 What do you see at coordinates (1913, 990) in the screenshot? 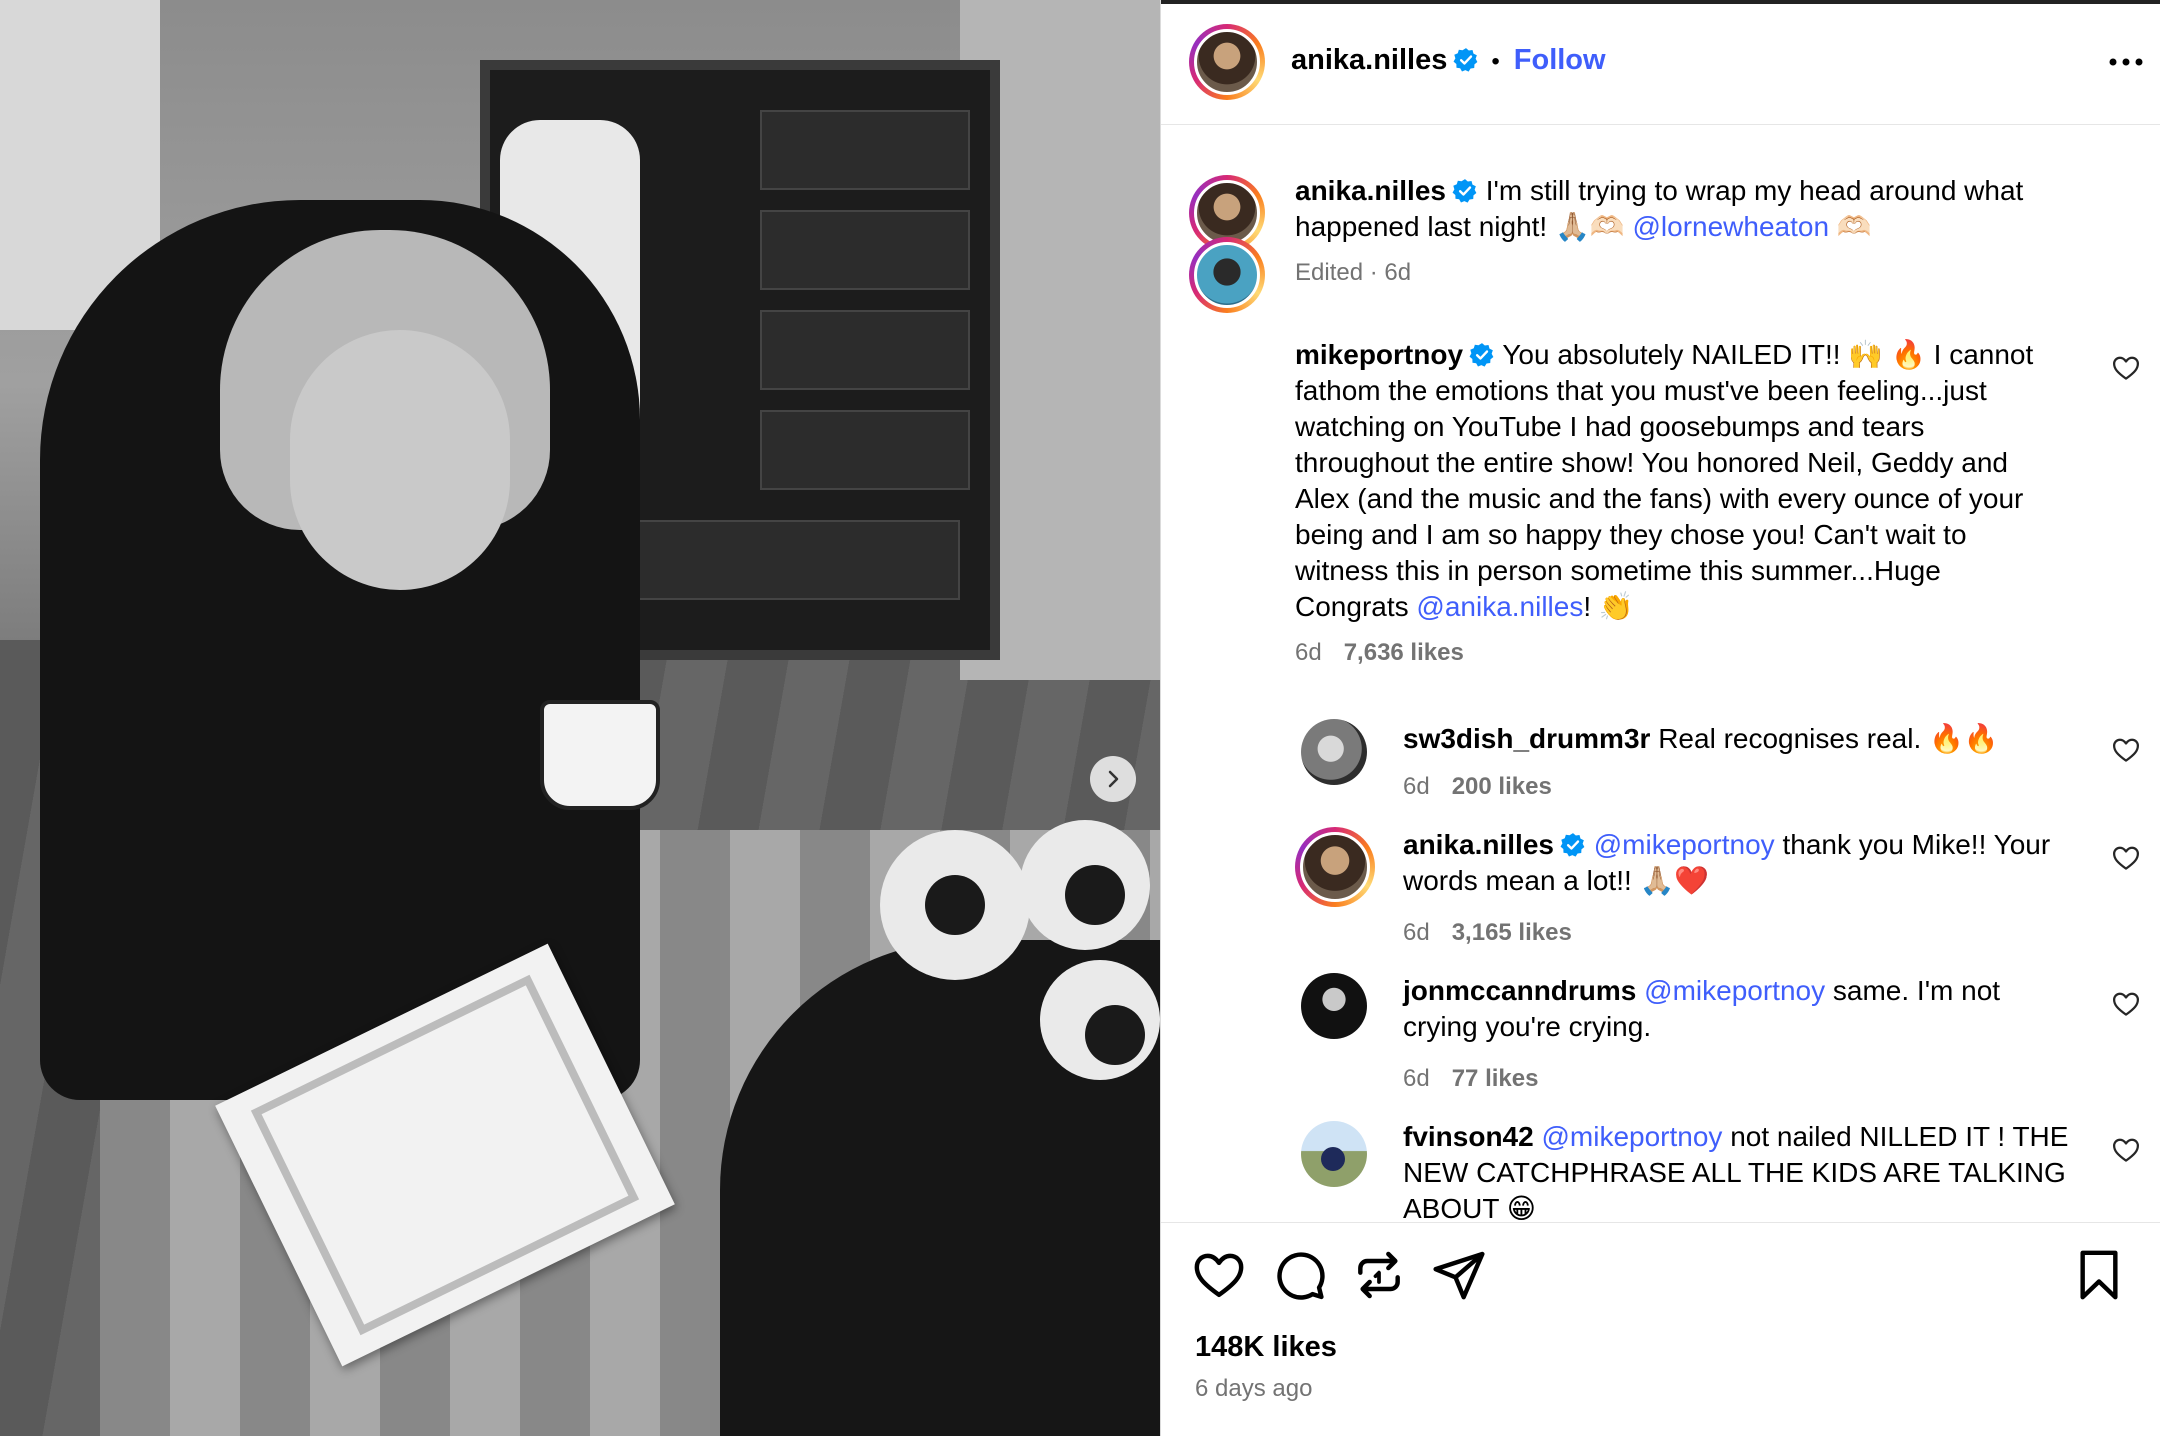
I see `comment-text: same. I'm not` at bounding box center [1913, 990].